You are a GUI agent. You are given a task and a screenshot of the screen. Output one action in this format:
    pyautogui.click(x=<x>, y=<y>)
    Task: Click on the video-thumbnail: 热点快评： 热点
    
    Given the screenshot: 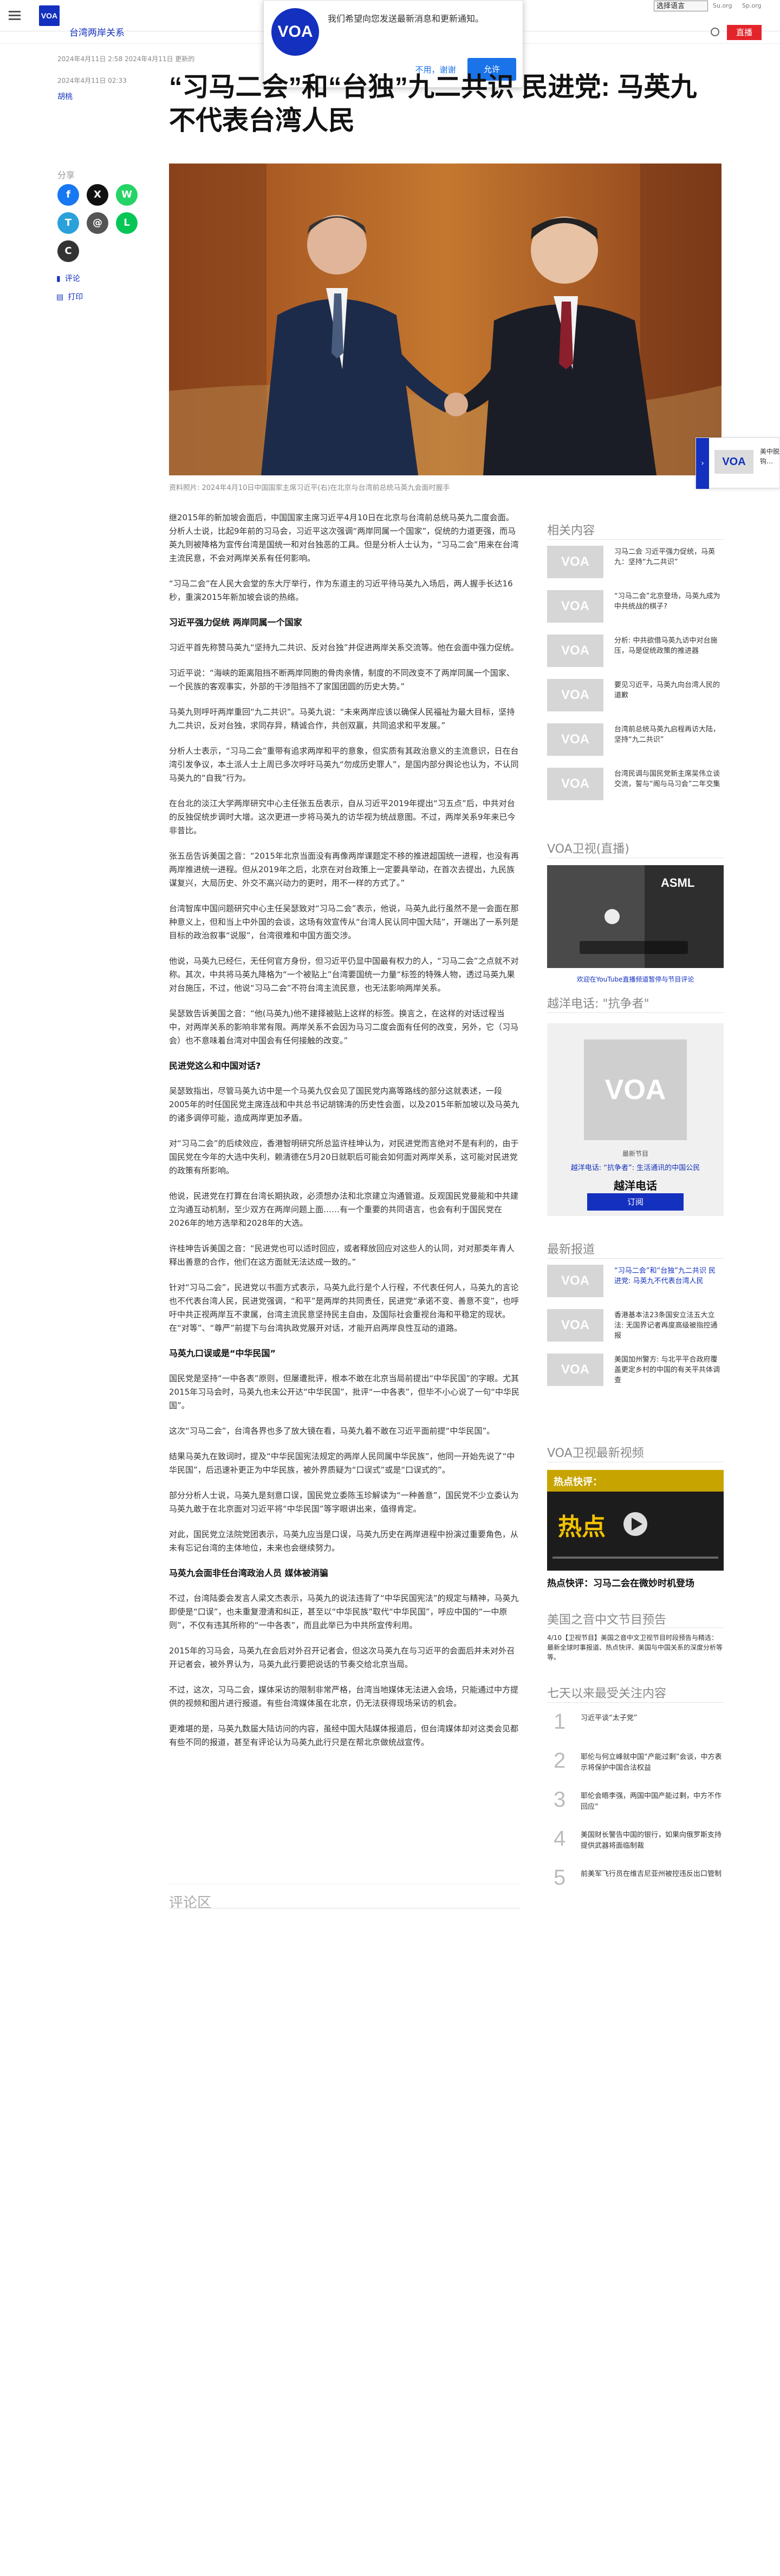 What is the action you would take?
    pyautogui.click(x=635, y=1520)
    